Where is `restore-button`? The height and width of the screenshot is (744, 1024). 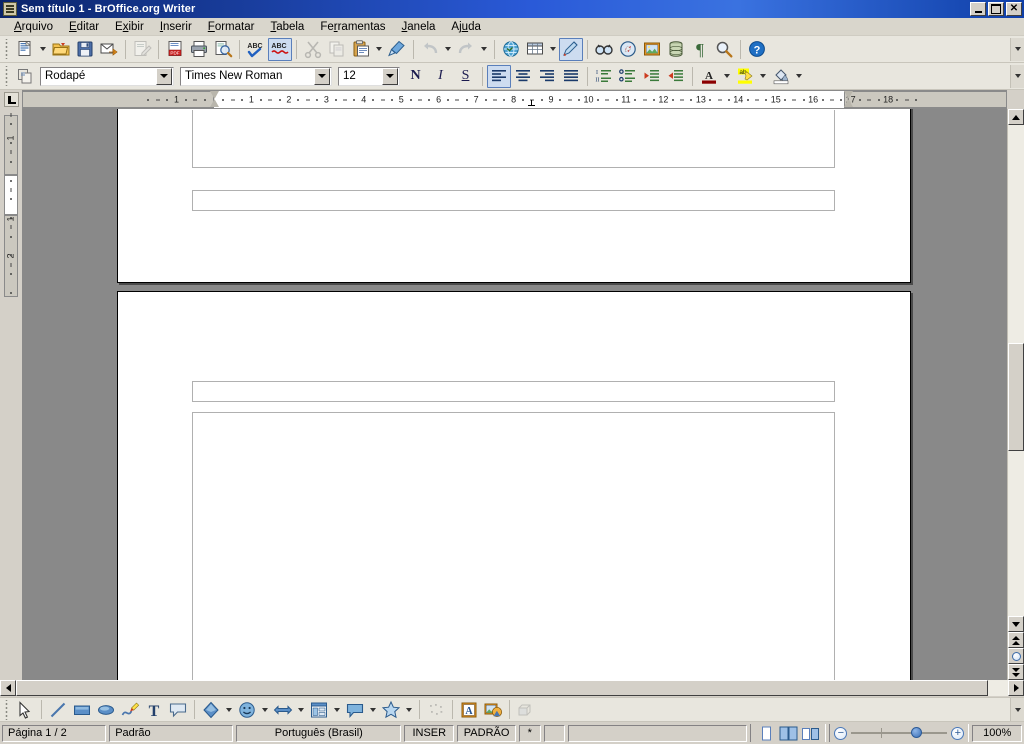
restore-button is located at coordinates (996, 9).